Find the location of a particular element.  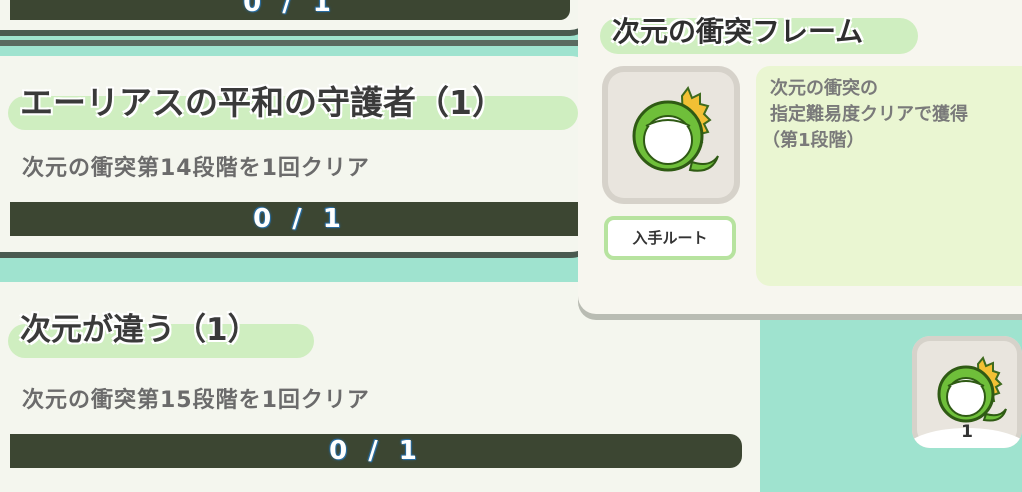

item-count: 1 is located at coordinates (967, 432).